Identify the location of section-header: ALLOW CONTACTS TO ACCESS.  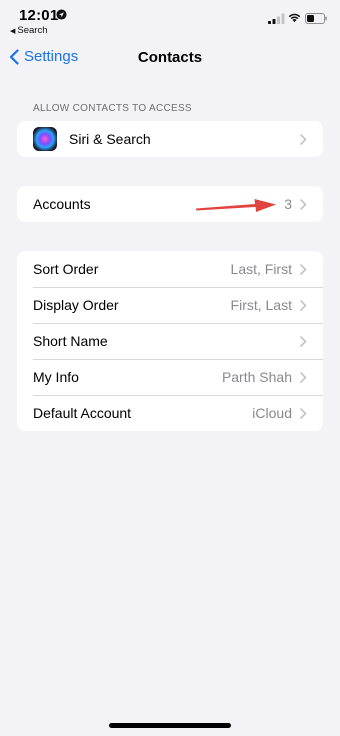
(112, 108).